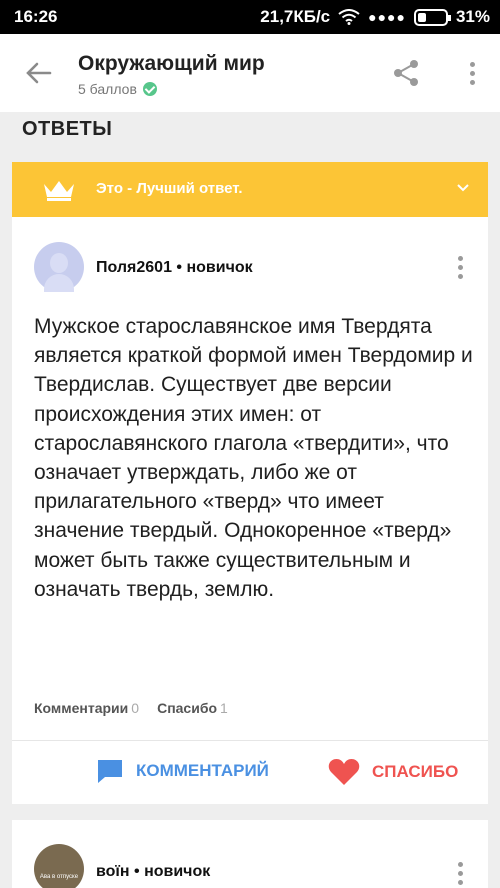 The height and width of the screenshot is (888, 500). I want to click on best-answer-label: Это - Лучший ответ., so click(169, 188).